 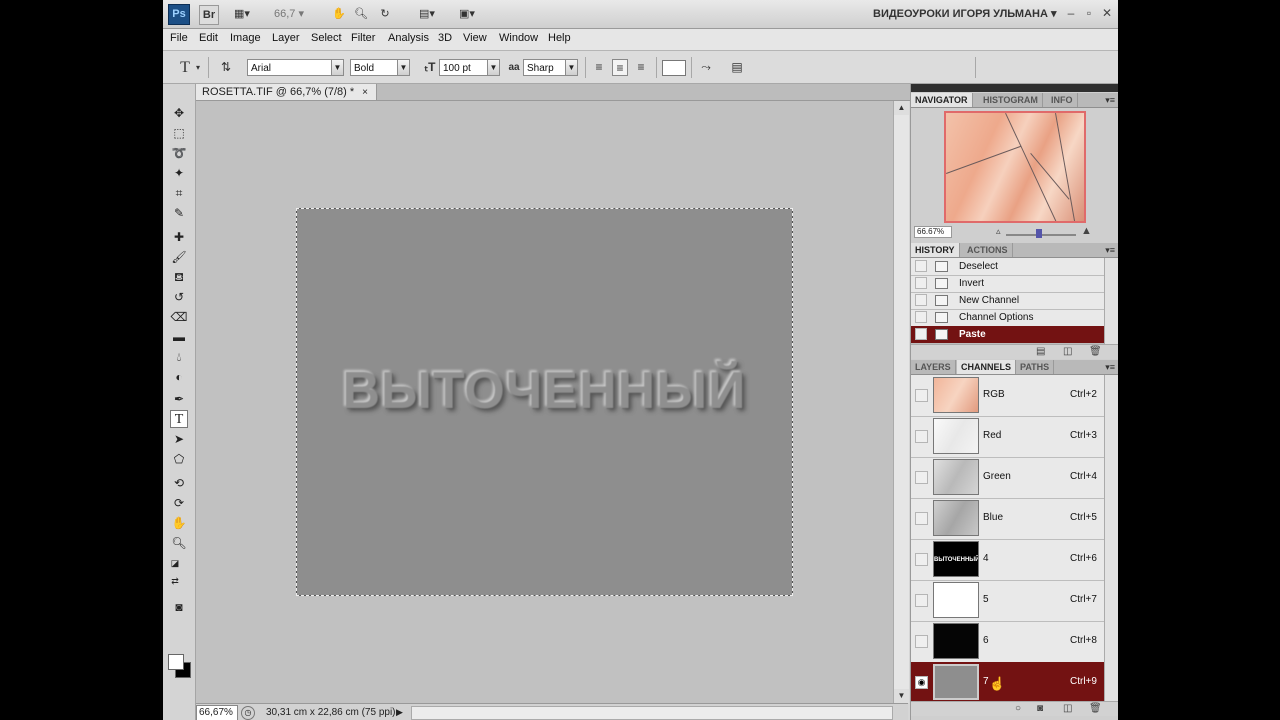 I want to click on antialias-dropdown: ▼, so click(x=571, y=67).